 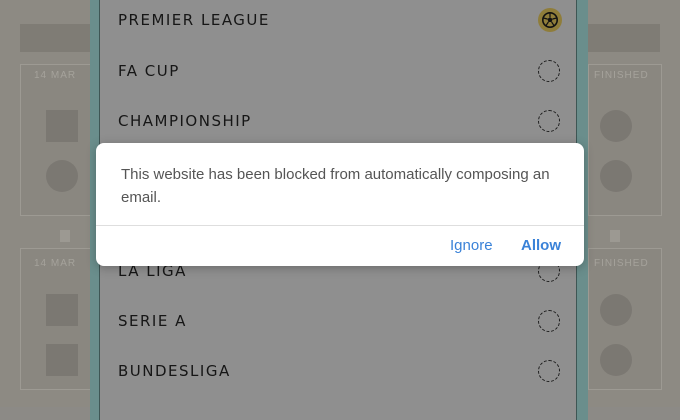 What do you see at coordinates (338, 71) in the screenshot?
I see `league-item-fa-cup: FA CUP` at bounding box center [338, 71].